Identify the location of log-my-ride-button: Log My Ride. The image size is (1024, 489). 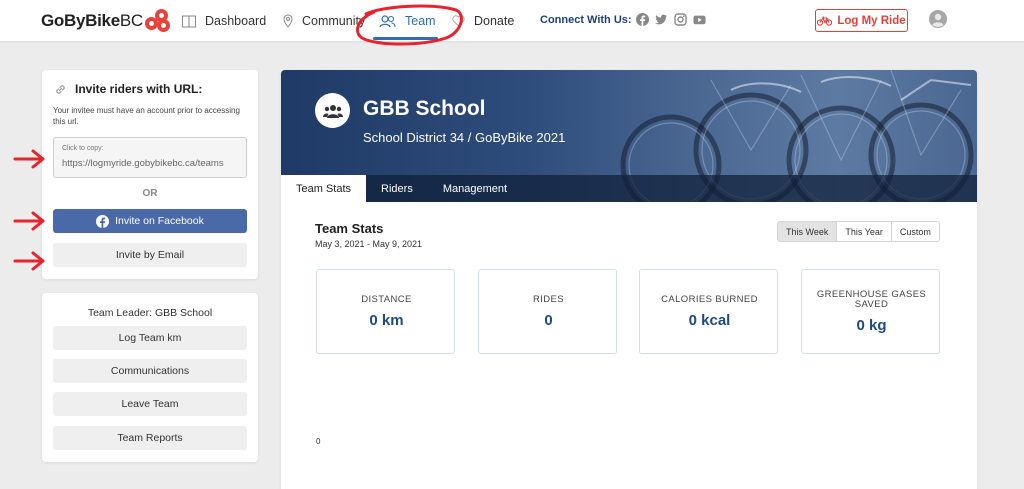
(861, 20).